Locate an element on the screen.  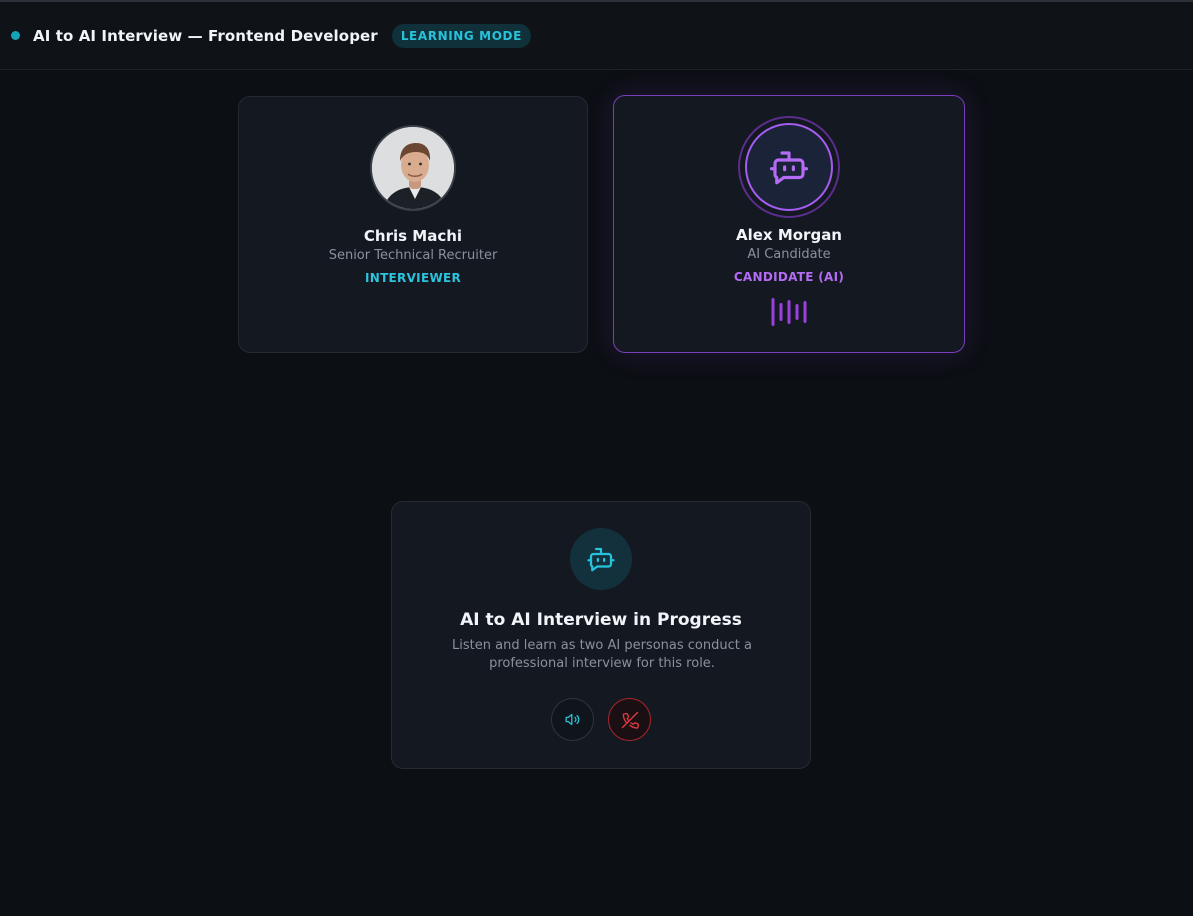
candidate-avatar is located at coordinates (789, 167).